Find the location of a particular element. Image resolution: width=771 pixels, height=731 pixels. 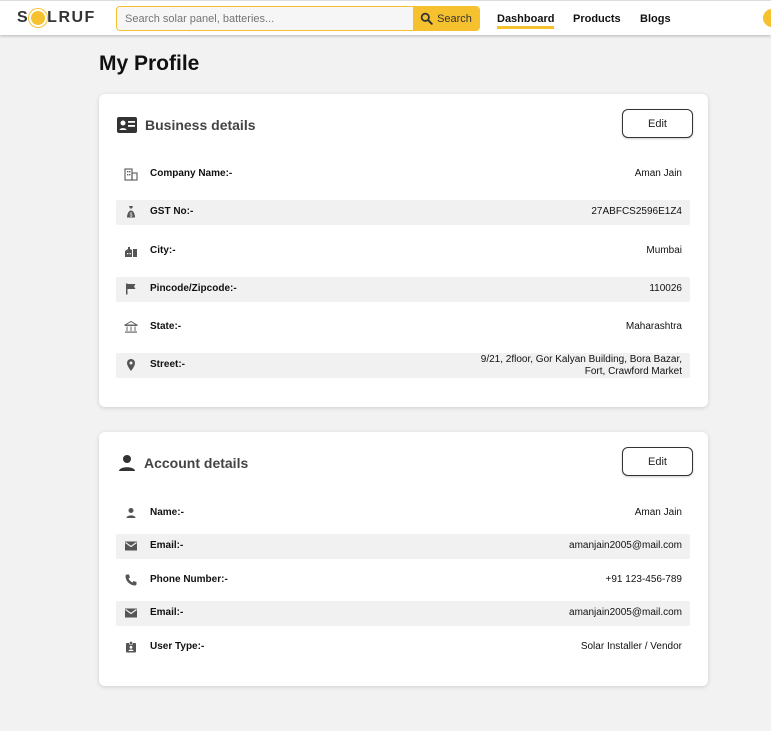

list-item: Phone Number:- +91 123-456-789 is located at coordinates (403, 580).